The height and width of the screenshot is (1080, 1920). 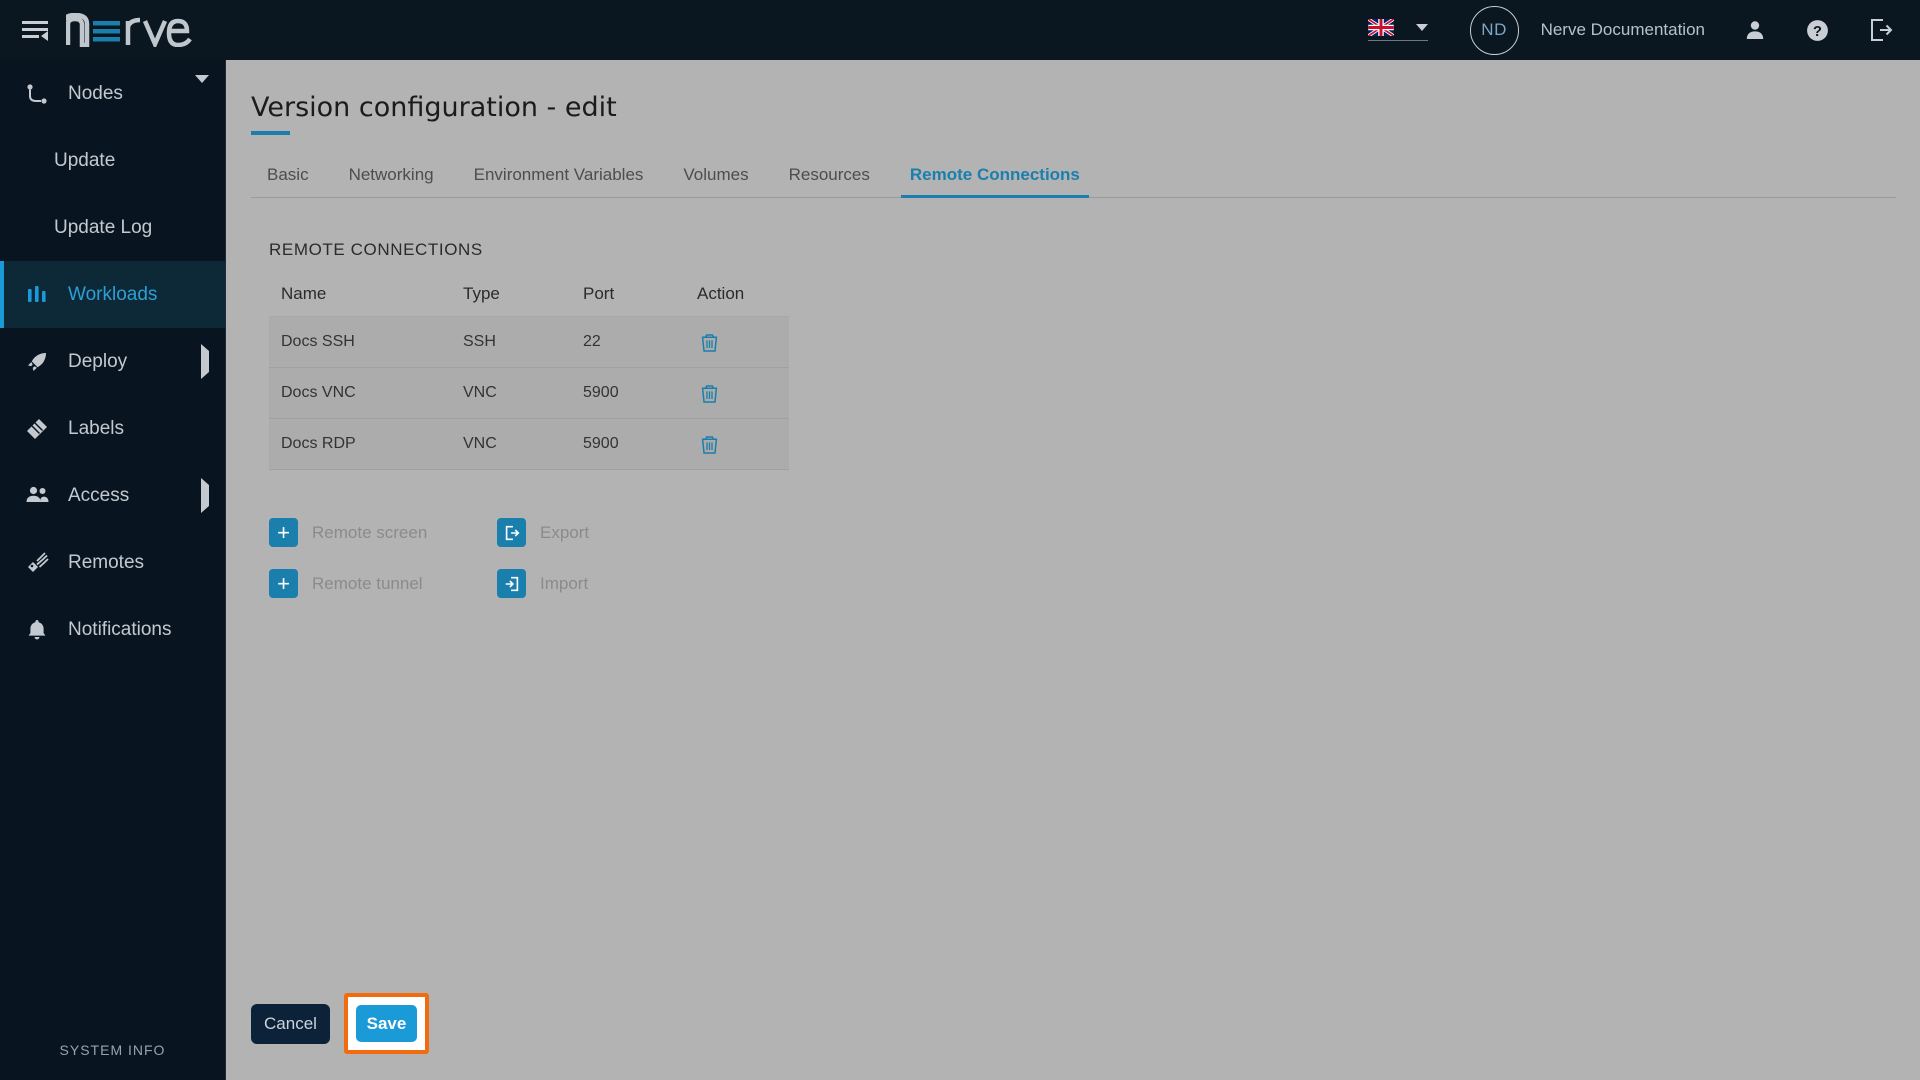 What do you see at coordinates (1623, 30) in the screenshot?
I see `user-name: Nerve Documentation` at bounding box center [1623, 30].